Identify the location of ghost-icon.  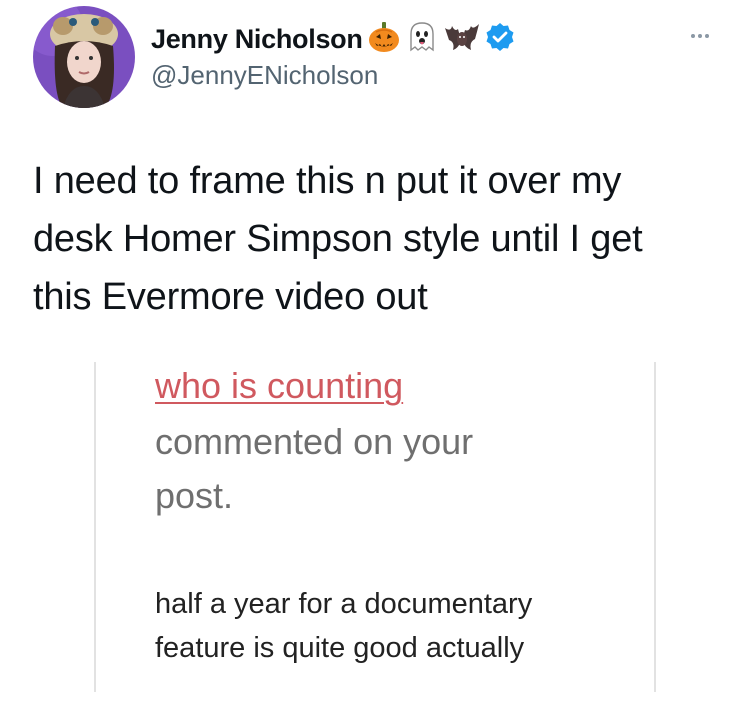
(422, 39).